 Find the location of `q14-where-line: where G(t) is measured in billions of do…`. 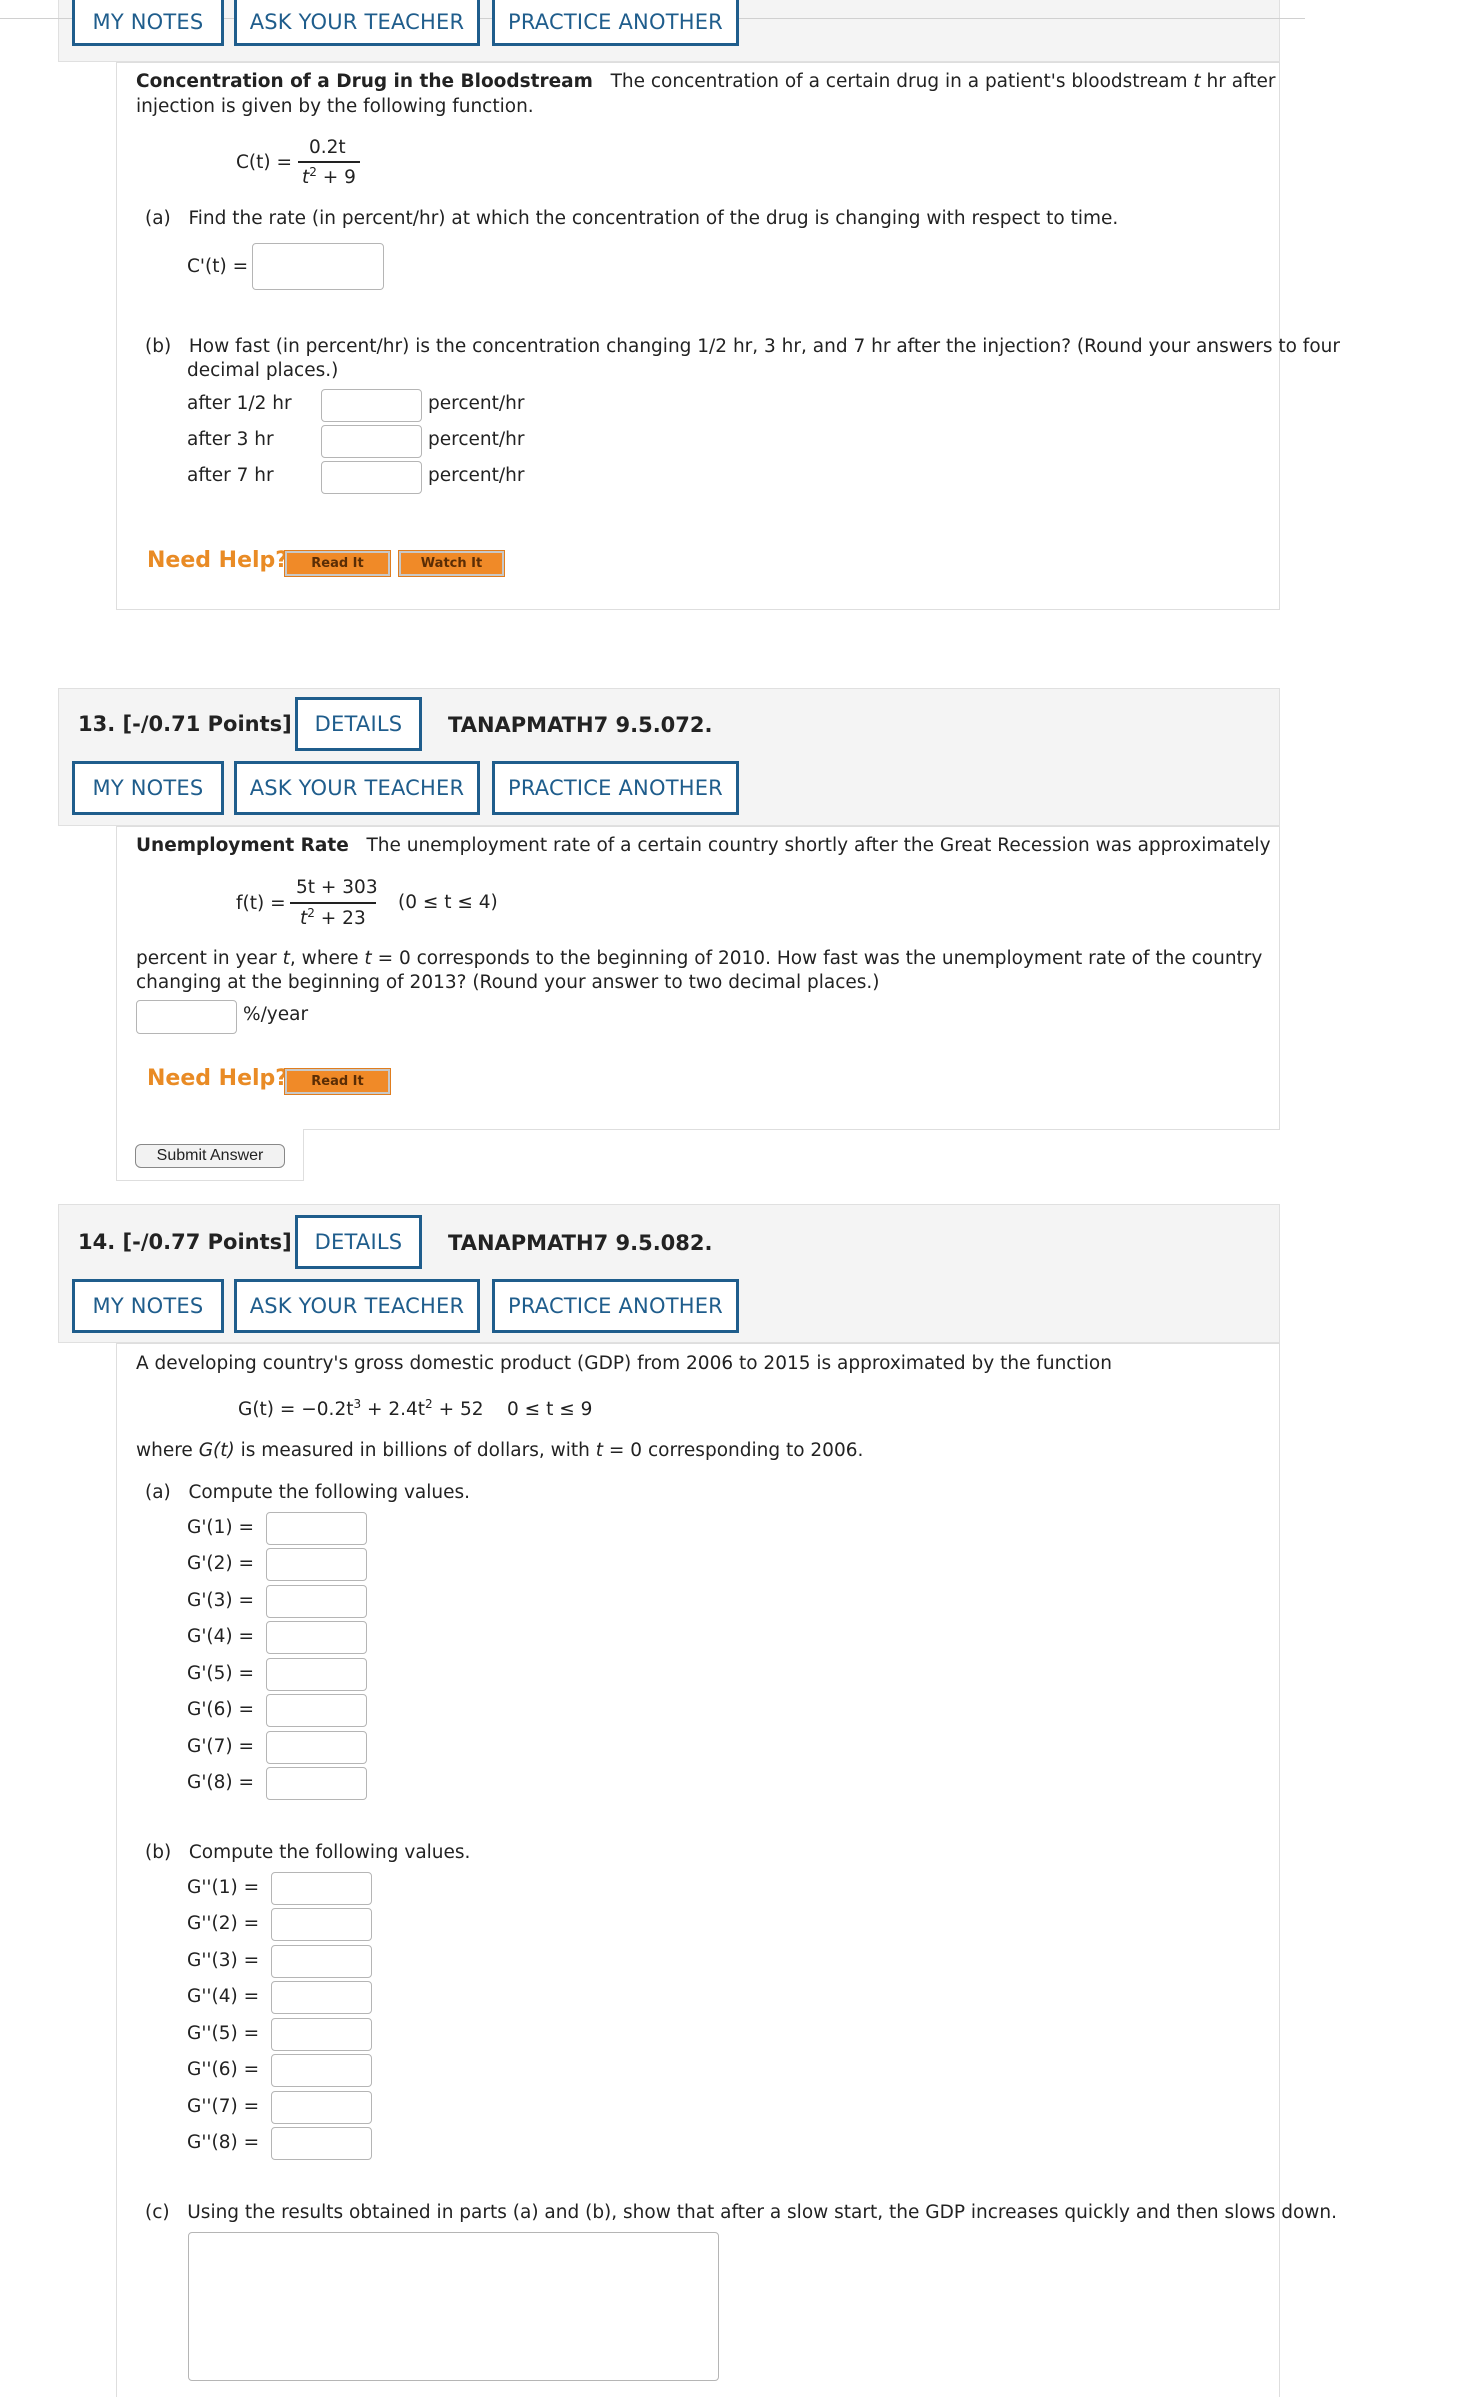

q14-where-line: where G(t) is measured in billions of do… is located at coordinates (500, 1450).